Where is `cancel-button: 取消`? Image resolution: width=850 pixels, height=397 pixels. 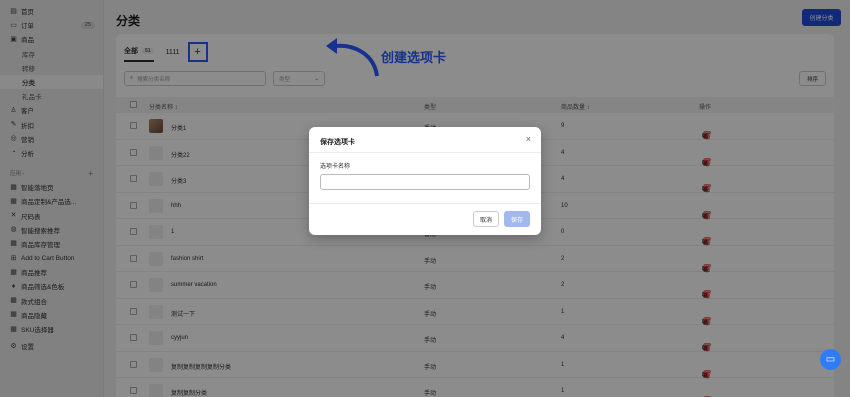 cancel-button: 取消 is located at coordinates (486, 219).